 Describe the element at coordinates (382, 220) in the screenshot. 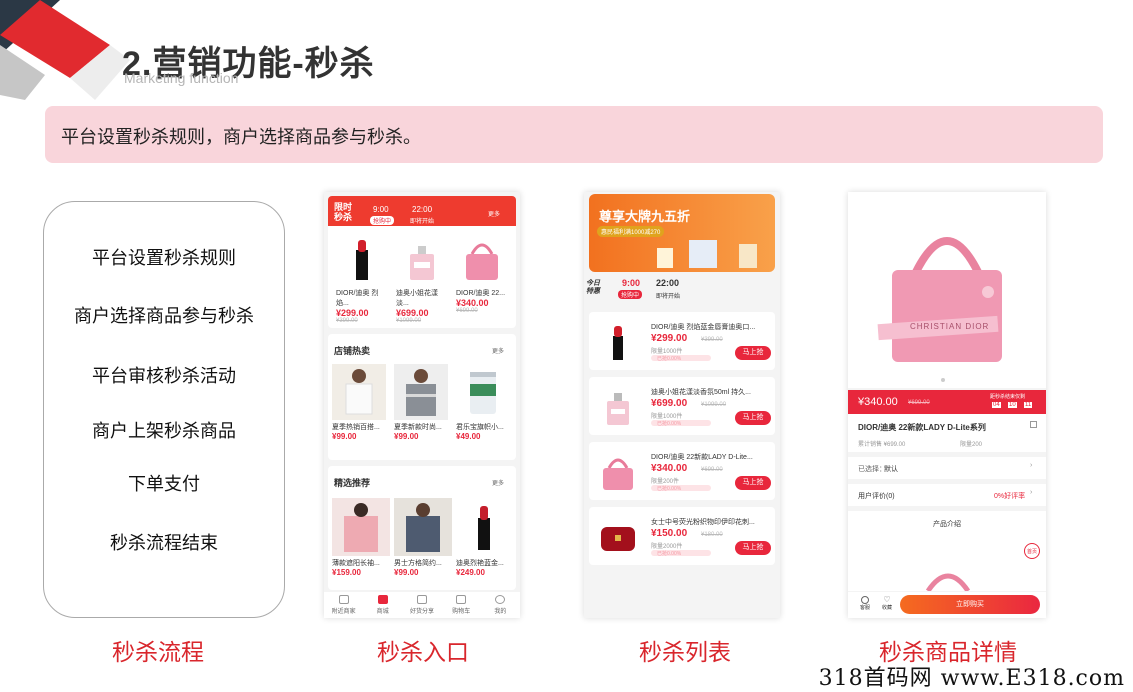

I see `flash-status-1: 抢购中` at that location.